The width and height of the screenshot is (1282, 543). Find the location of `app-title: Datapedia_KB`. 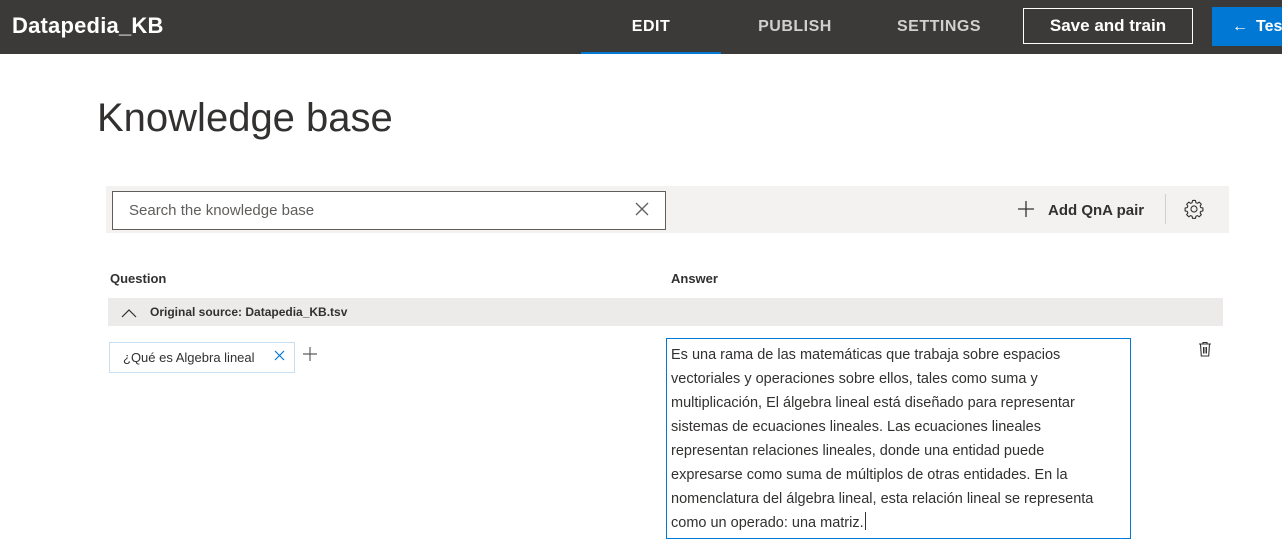

app-title: Datapedia_KB is located at coordinates (88, 25).